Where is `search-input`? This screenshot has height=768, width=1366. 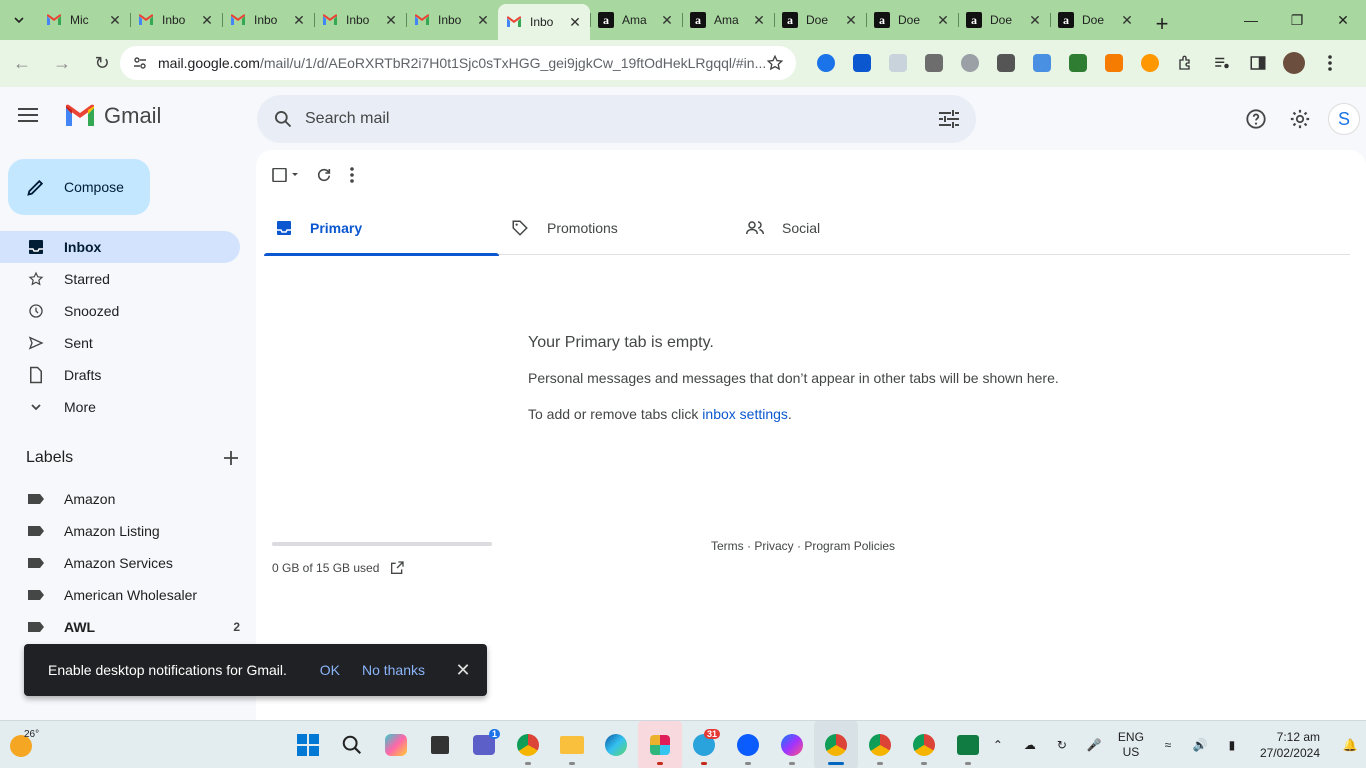
search-input is located at coordinates (621, 119).